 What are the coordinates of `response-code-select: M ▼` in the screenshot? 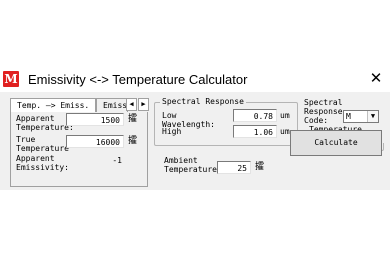 It's located at (361, 116).